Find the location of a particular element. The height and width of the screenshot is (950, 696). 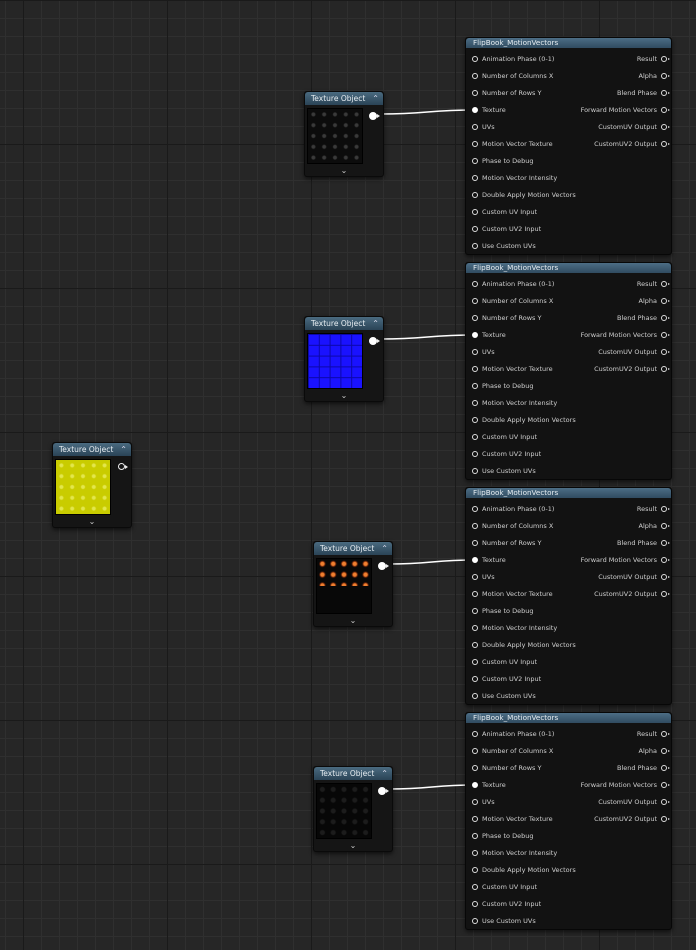

texture-object-node-2: Texture Object ⌃ ⌄ is located at coordinates (344, 359).